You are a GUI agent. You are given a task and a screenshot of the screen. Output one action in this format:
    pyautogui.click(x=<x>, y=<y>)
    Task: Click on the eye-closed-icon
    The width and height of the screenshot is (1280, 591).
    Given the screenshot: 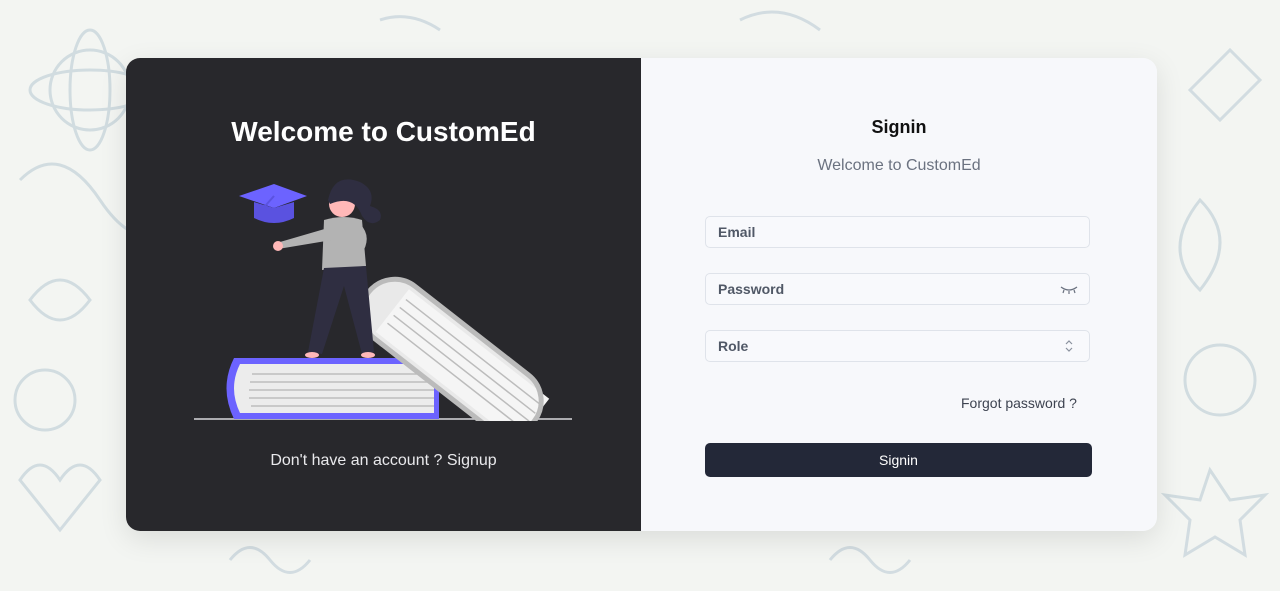 What is the action you would take?
    pyautogui.click(x=1069, y=289)
    